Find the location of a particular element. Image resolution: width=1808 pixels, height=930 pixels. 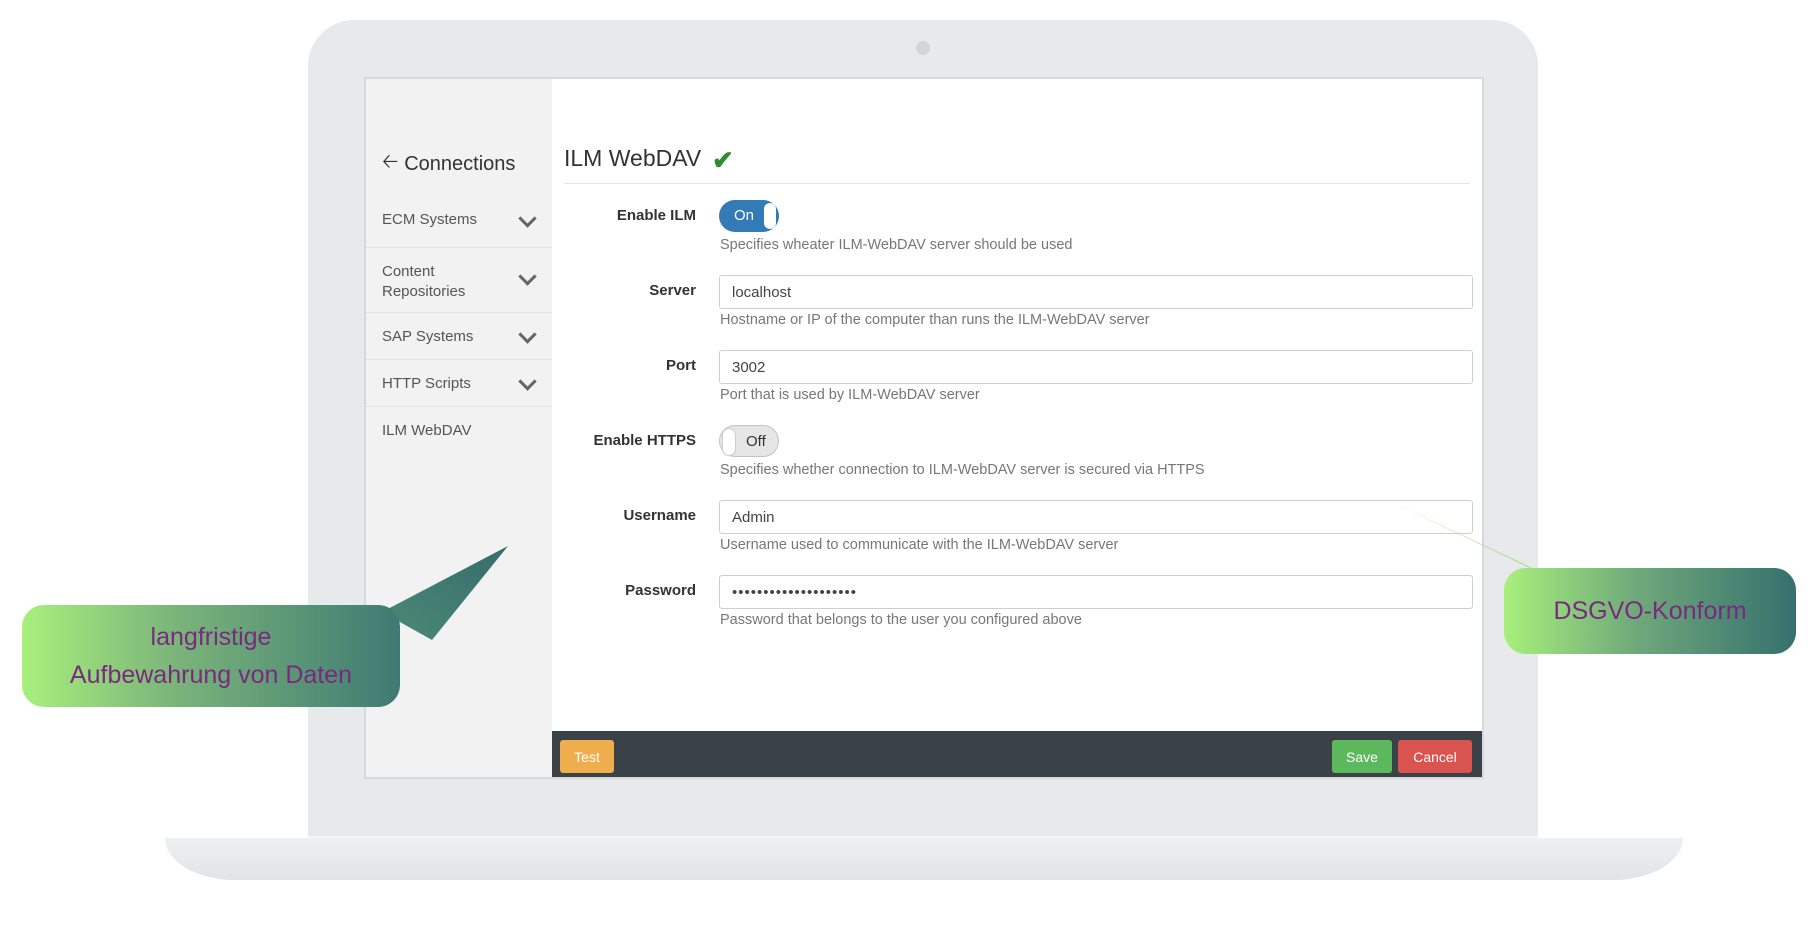

callout-gdpr-compliant: DSGVO-Konform is located at coordinates (1650, 611).